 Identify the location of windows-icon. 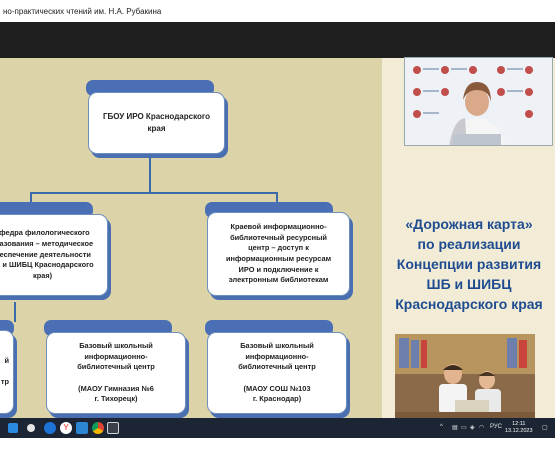
(13, 428).